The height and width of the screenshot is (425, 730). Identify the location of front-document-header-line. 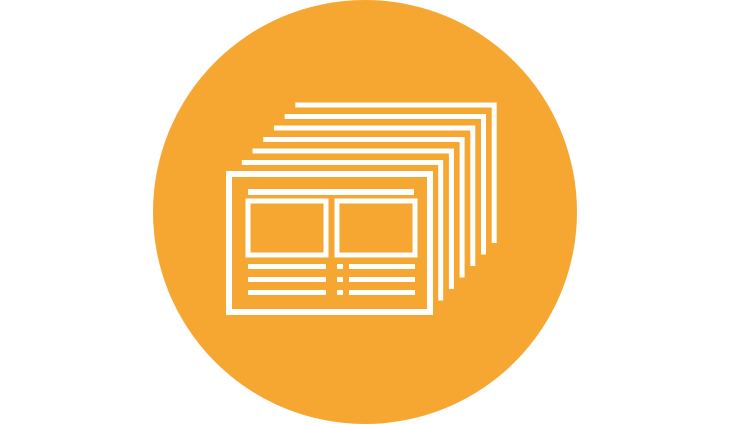
(331, 192).